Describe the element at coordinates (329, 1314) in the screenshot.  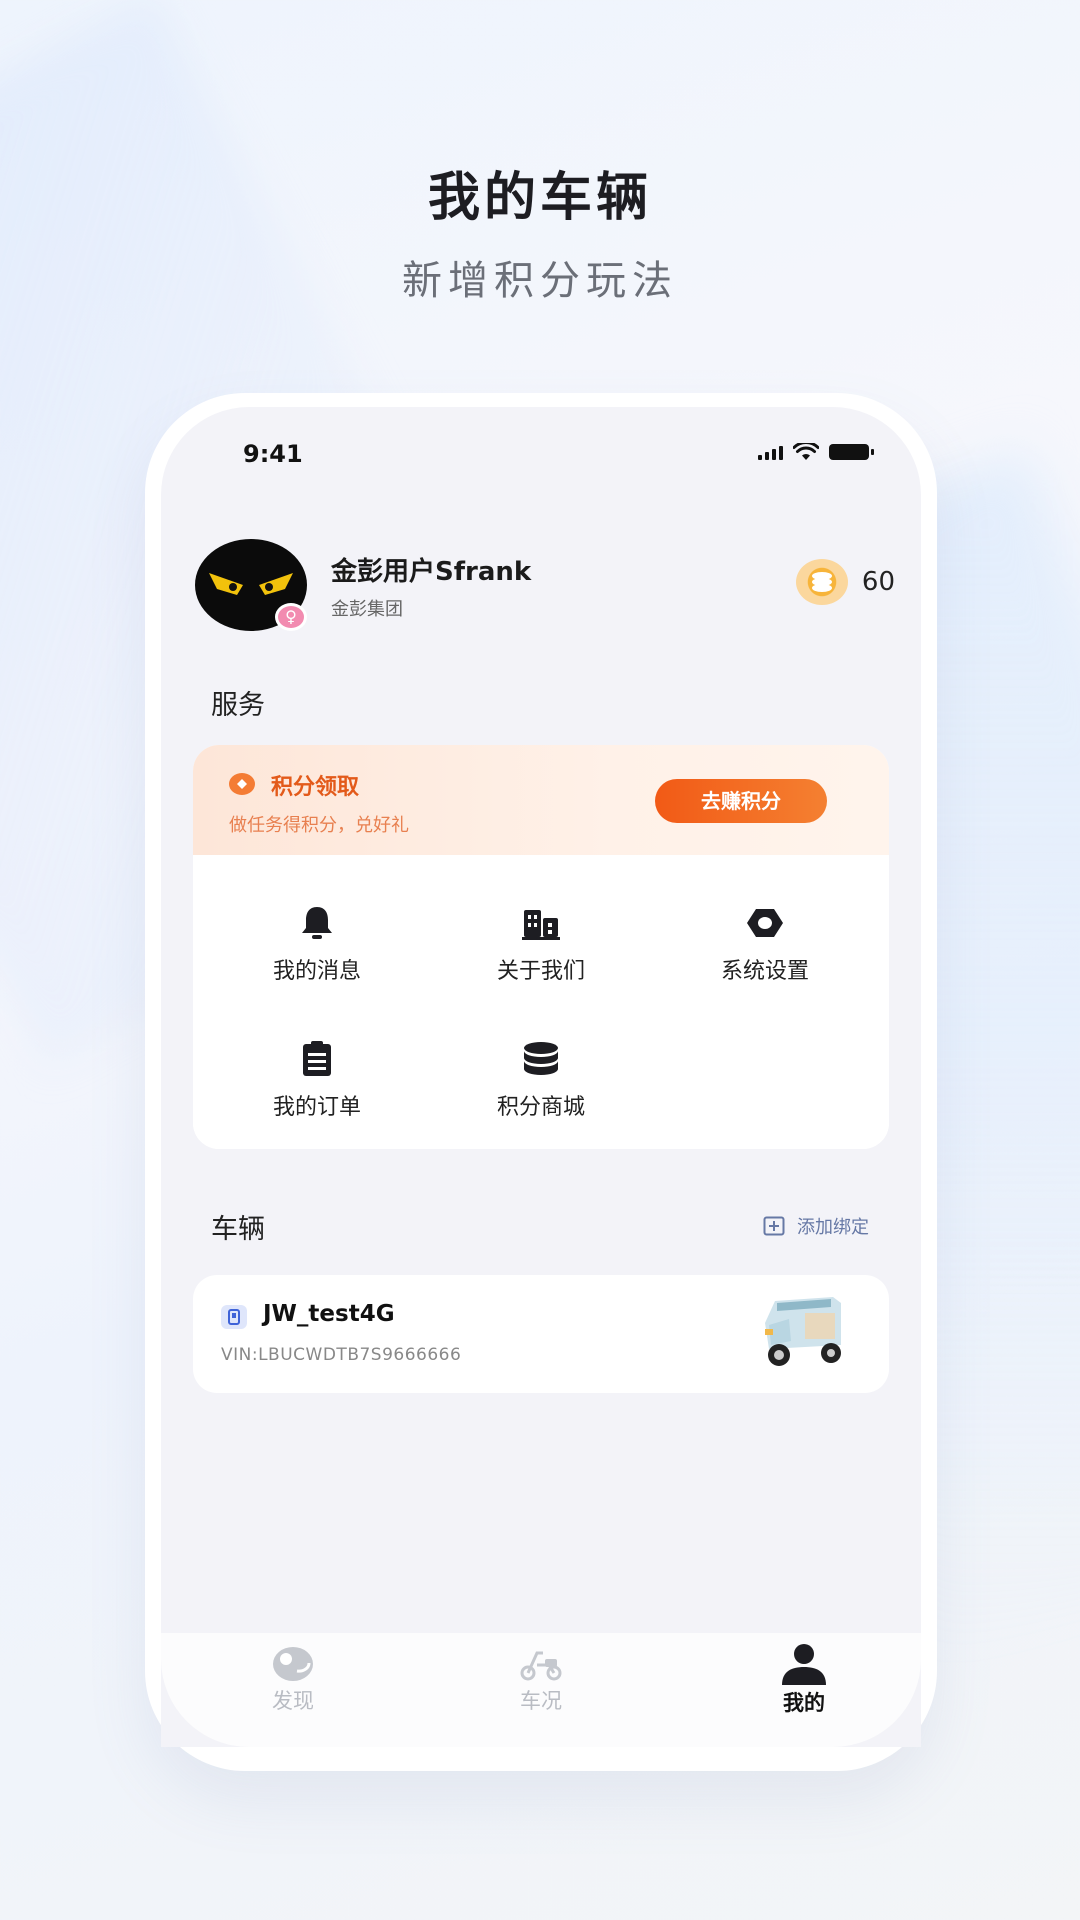
I see `vehicle-name: JW_test4G` at that location.